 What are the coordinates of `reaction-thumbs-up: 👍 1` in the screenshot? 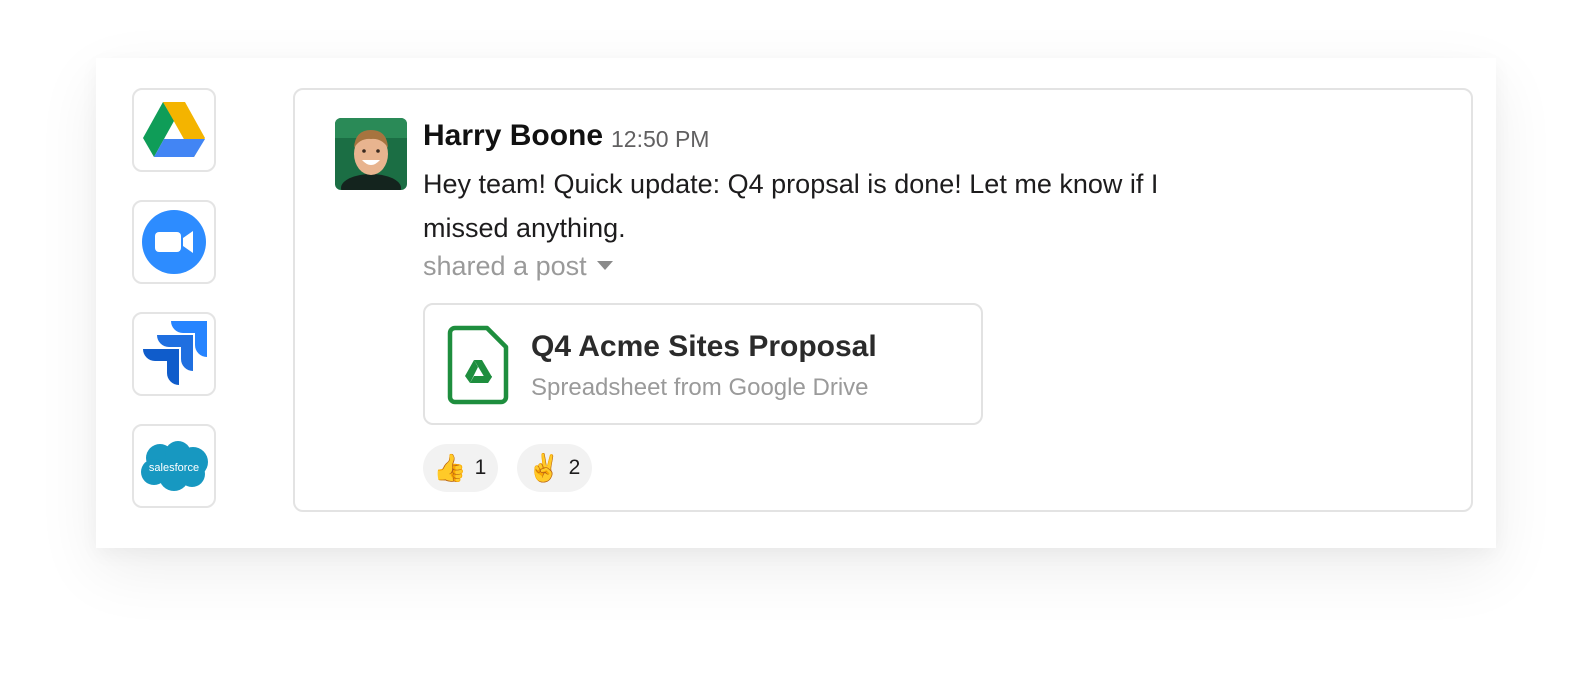 It's located at (461, 468).